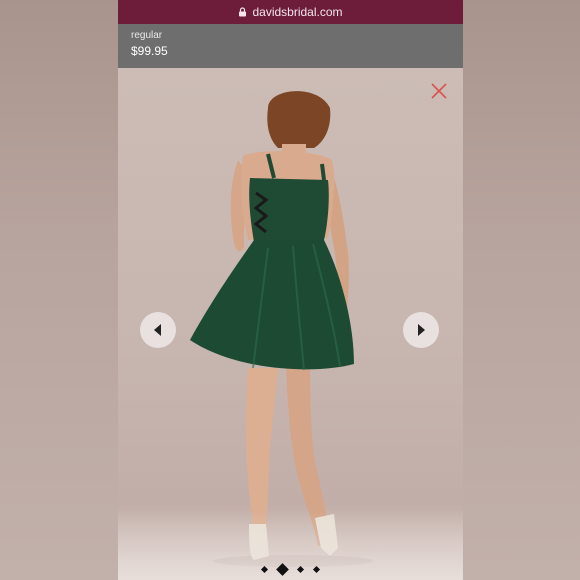 This screenshot has height=580, width=580. What do you see at coordinates (282, 569) in the screenshot?
I see `pagination-dot-active` at bounding box center [282, 569].